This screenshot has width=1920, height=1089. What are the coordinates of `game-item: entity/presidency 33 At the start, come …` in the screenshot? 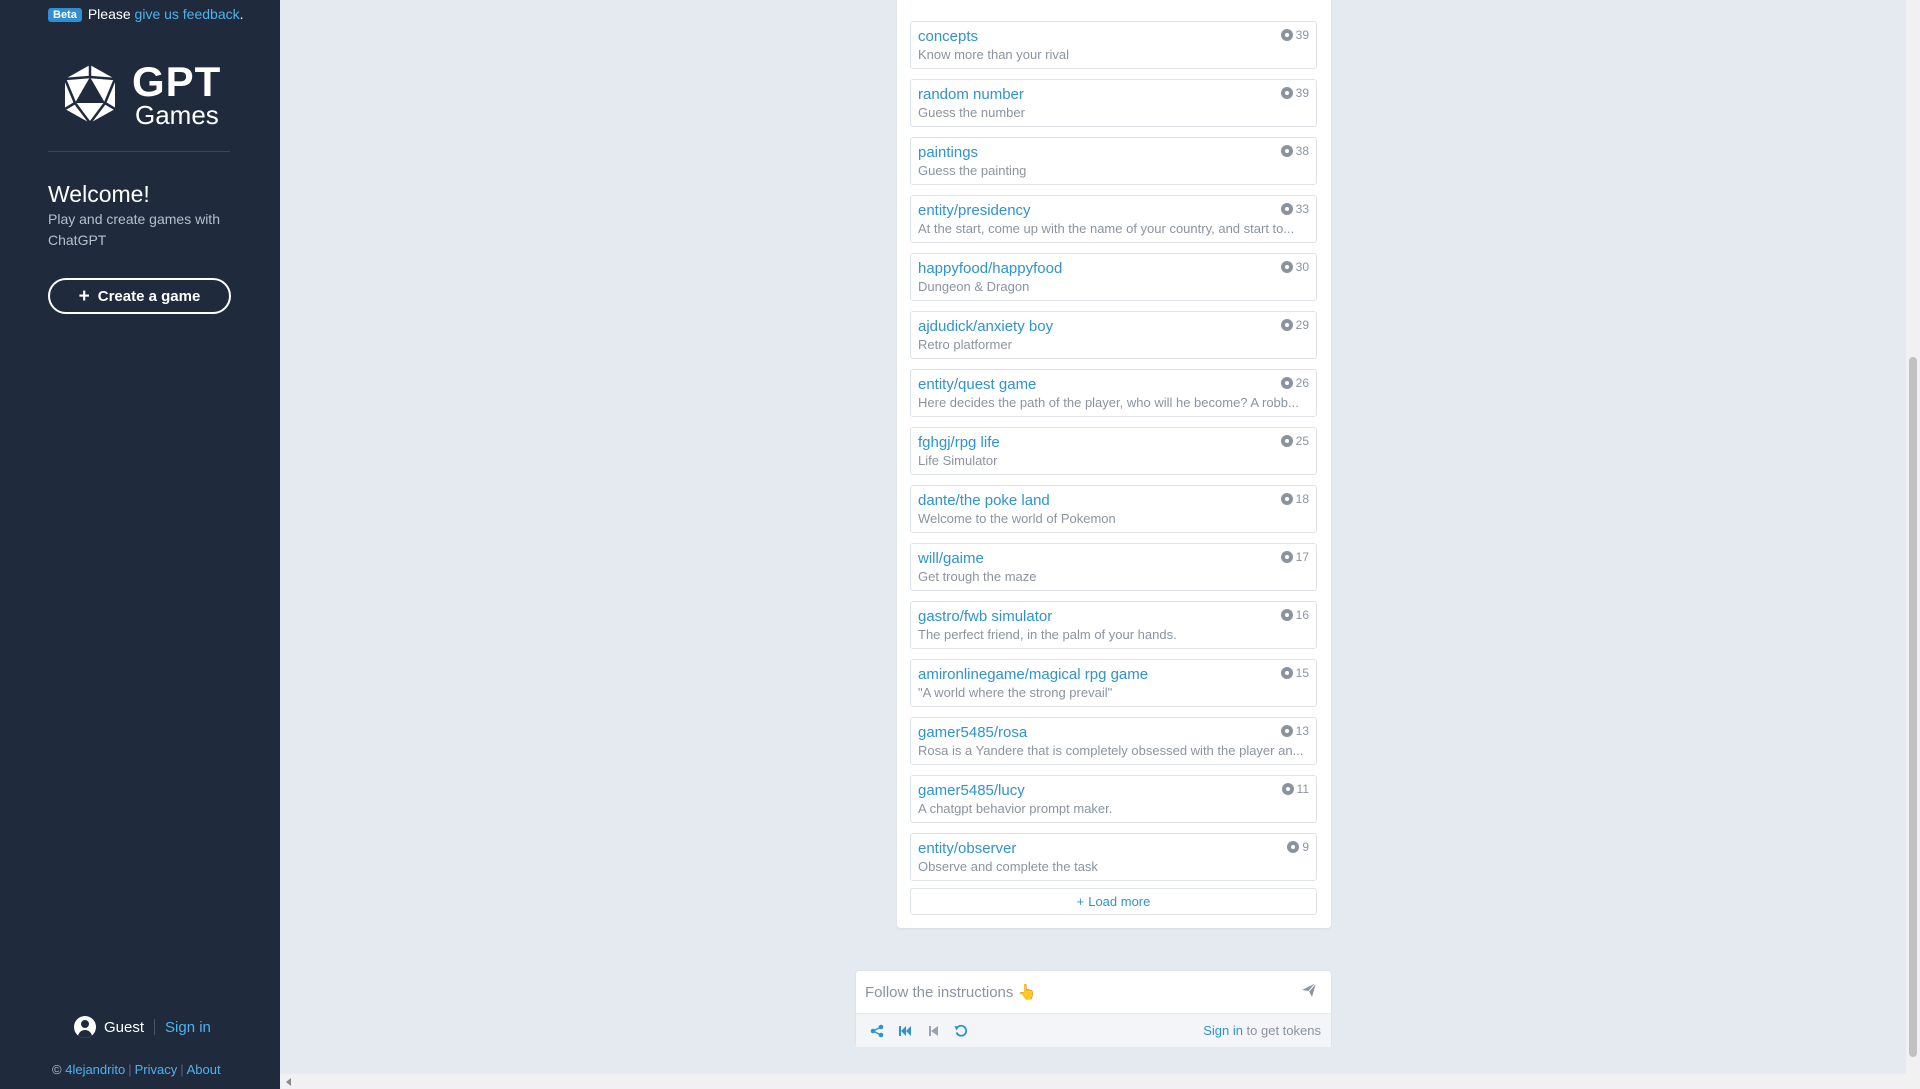 It's located at (1113, 219).